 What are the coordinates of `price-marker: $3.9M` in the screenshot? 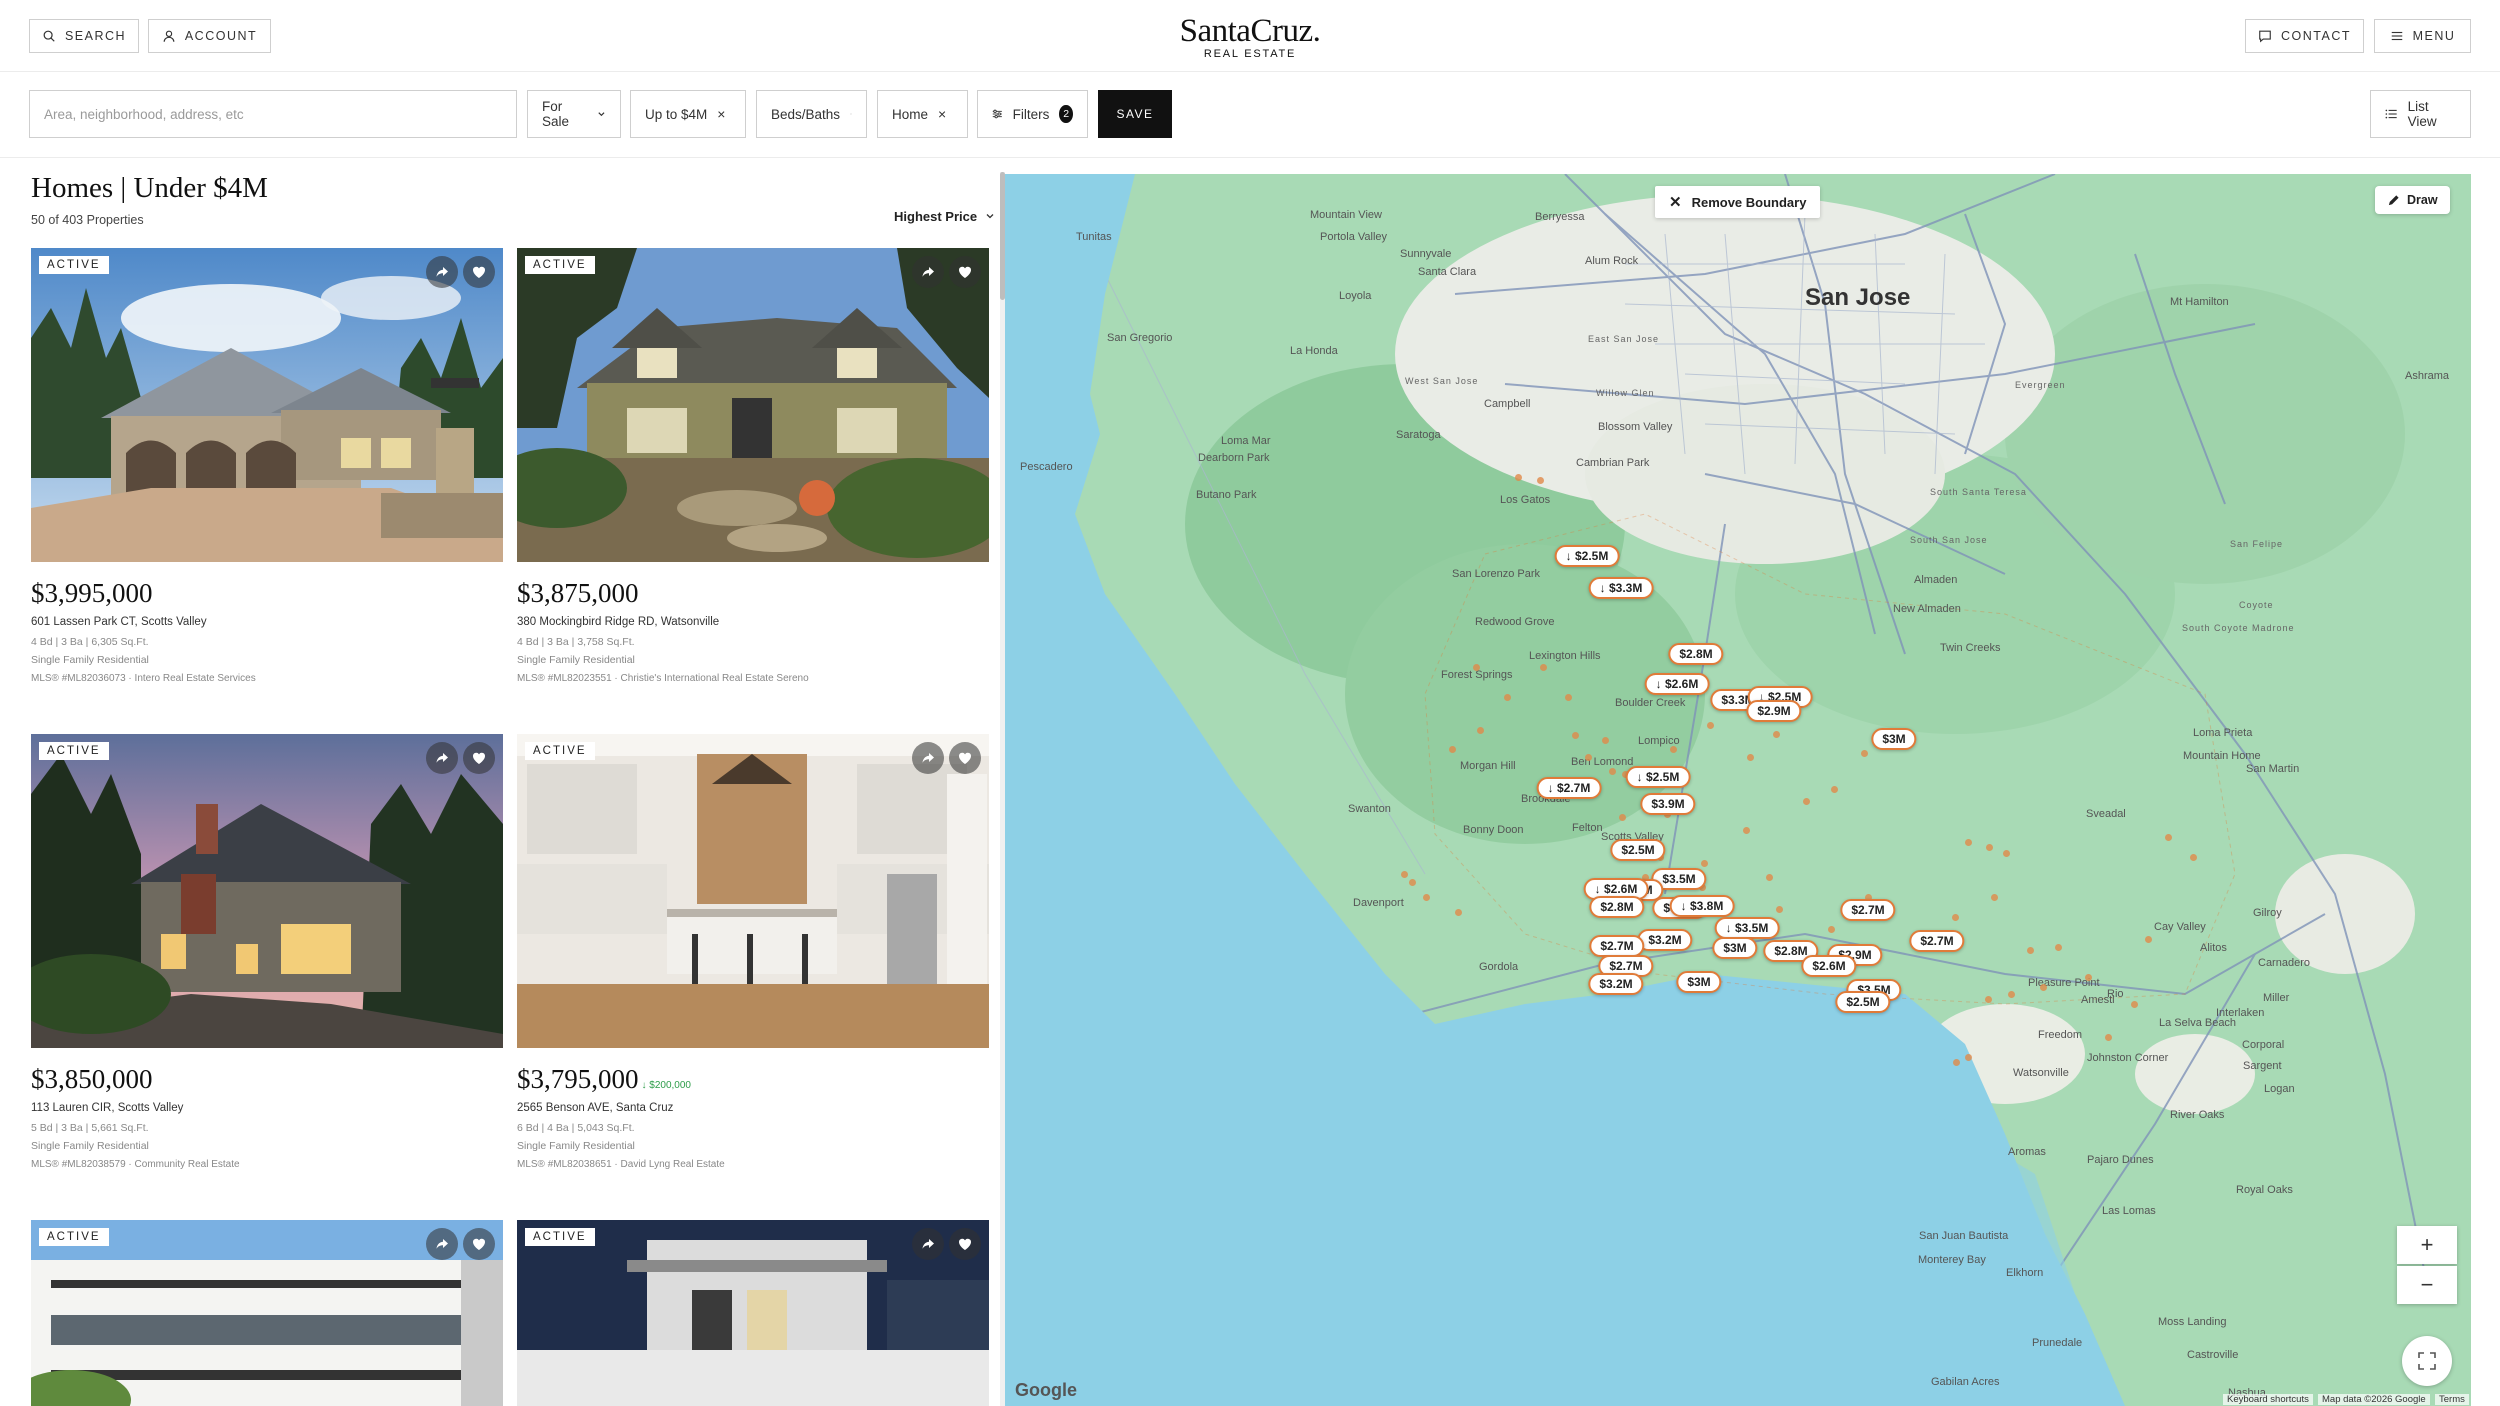 It's located at (1668, 804).